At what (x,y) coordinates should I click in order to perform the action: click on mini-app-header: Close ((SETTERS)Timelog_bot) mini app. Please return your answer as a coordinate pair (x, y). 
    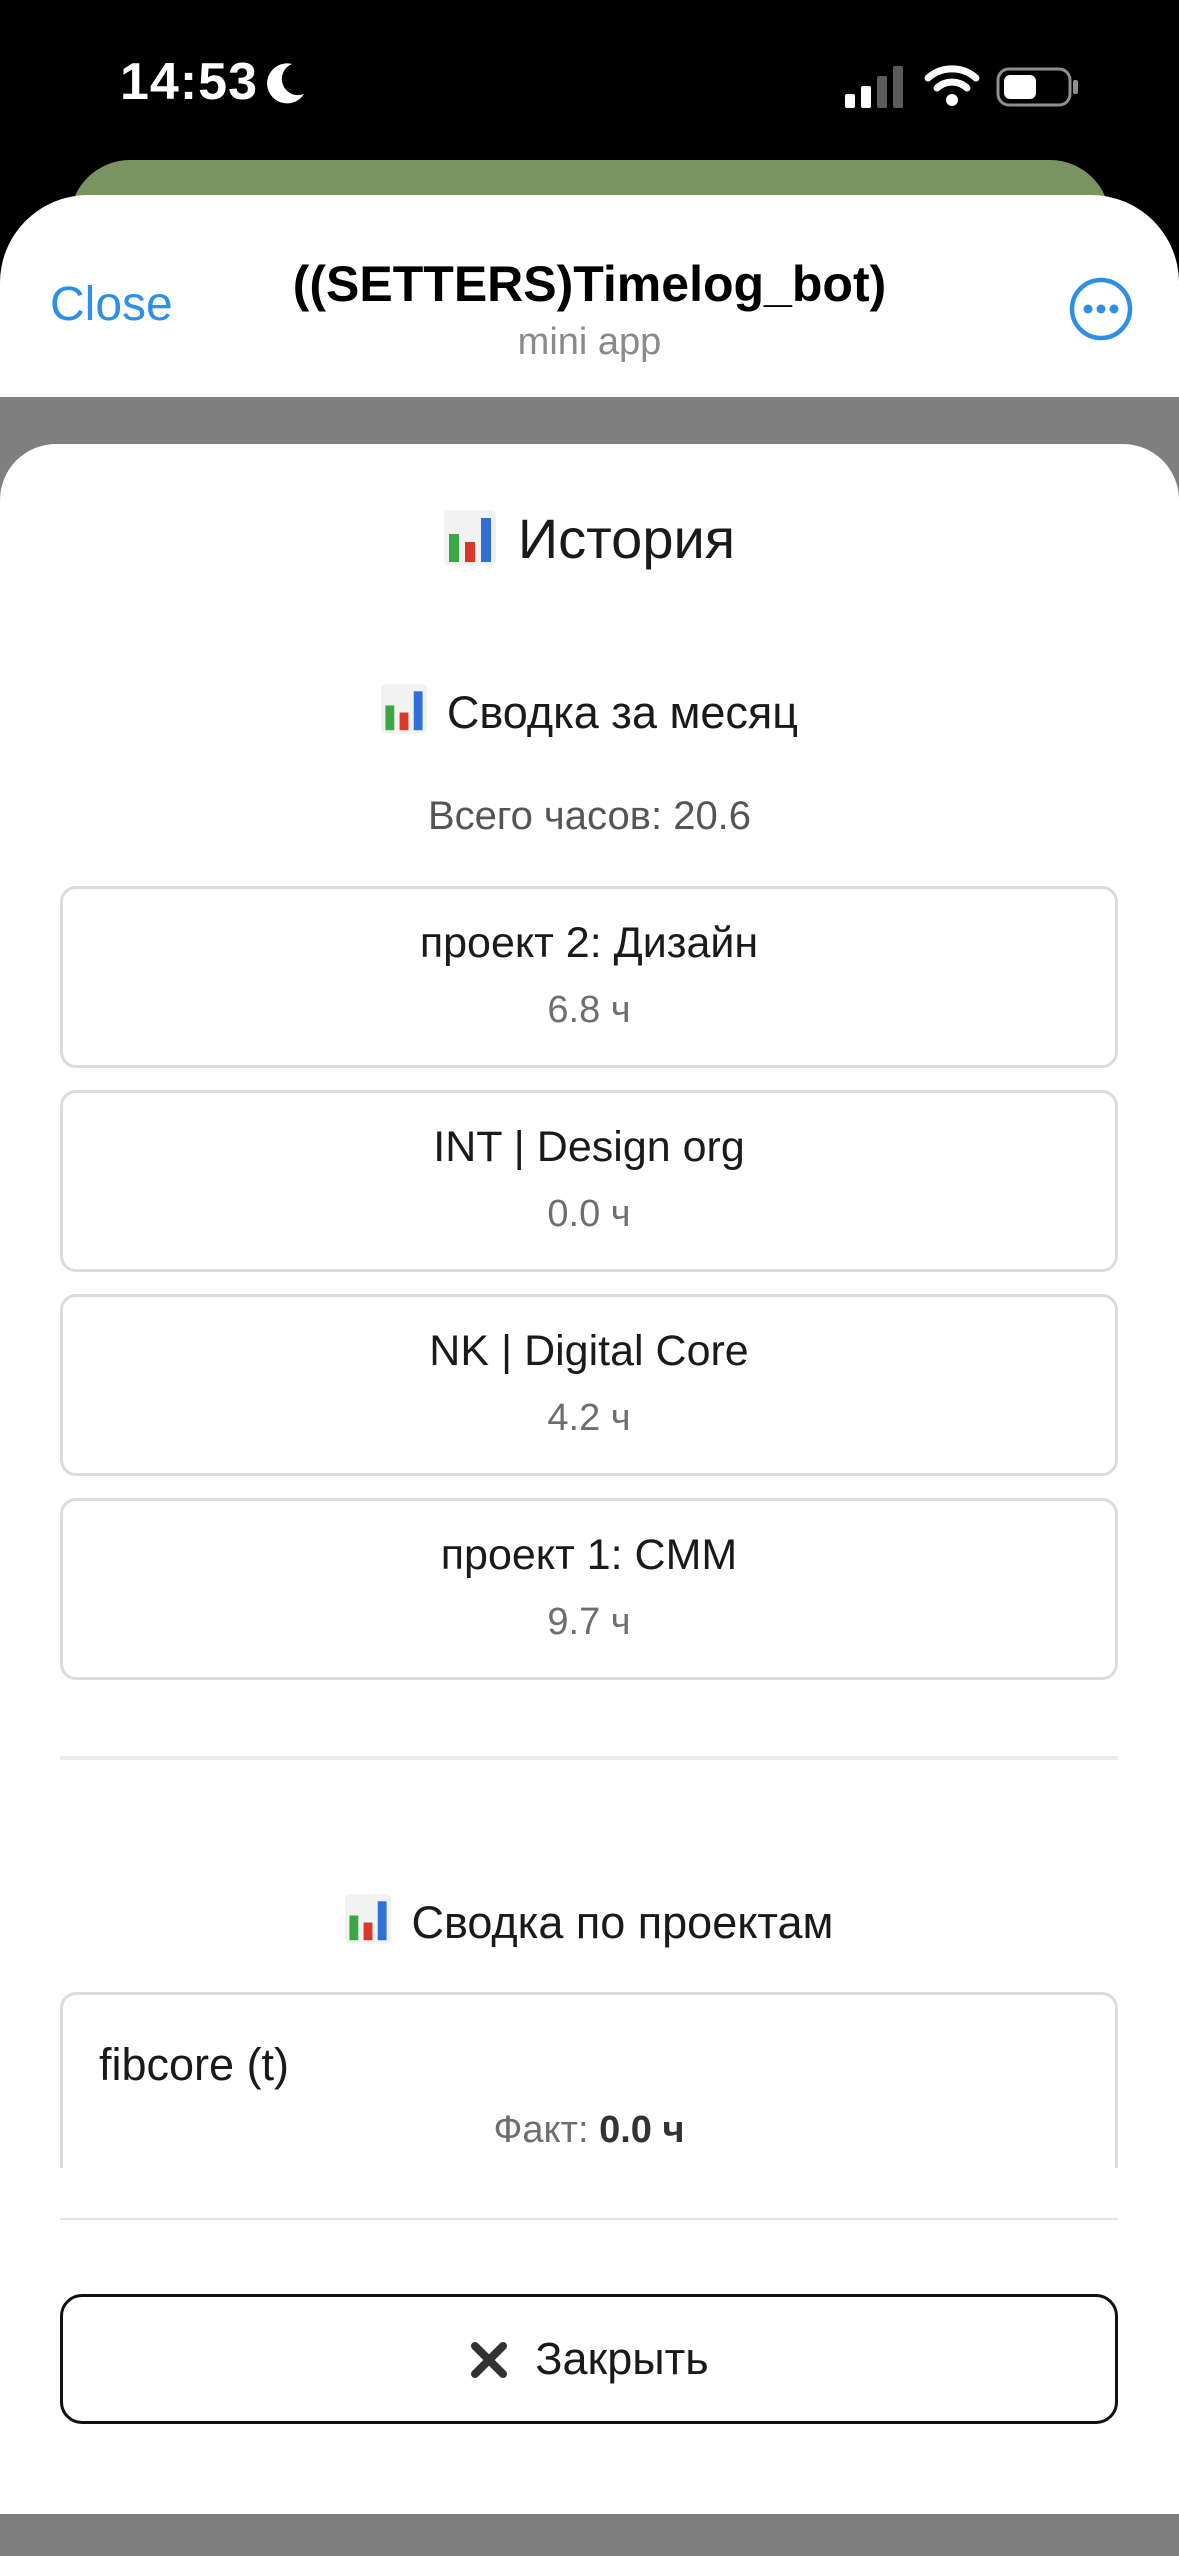
    Looking at the image, I should click on (589, 296).